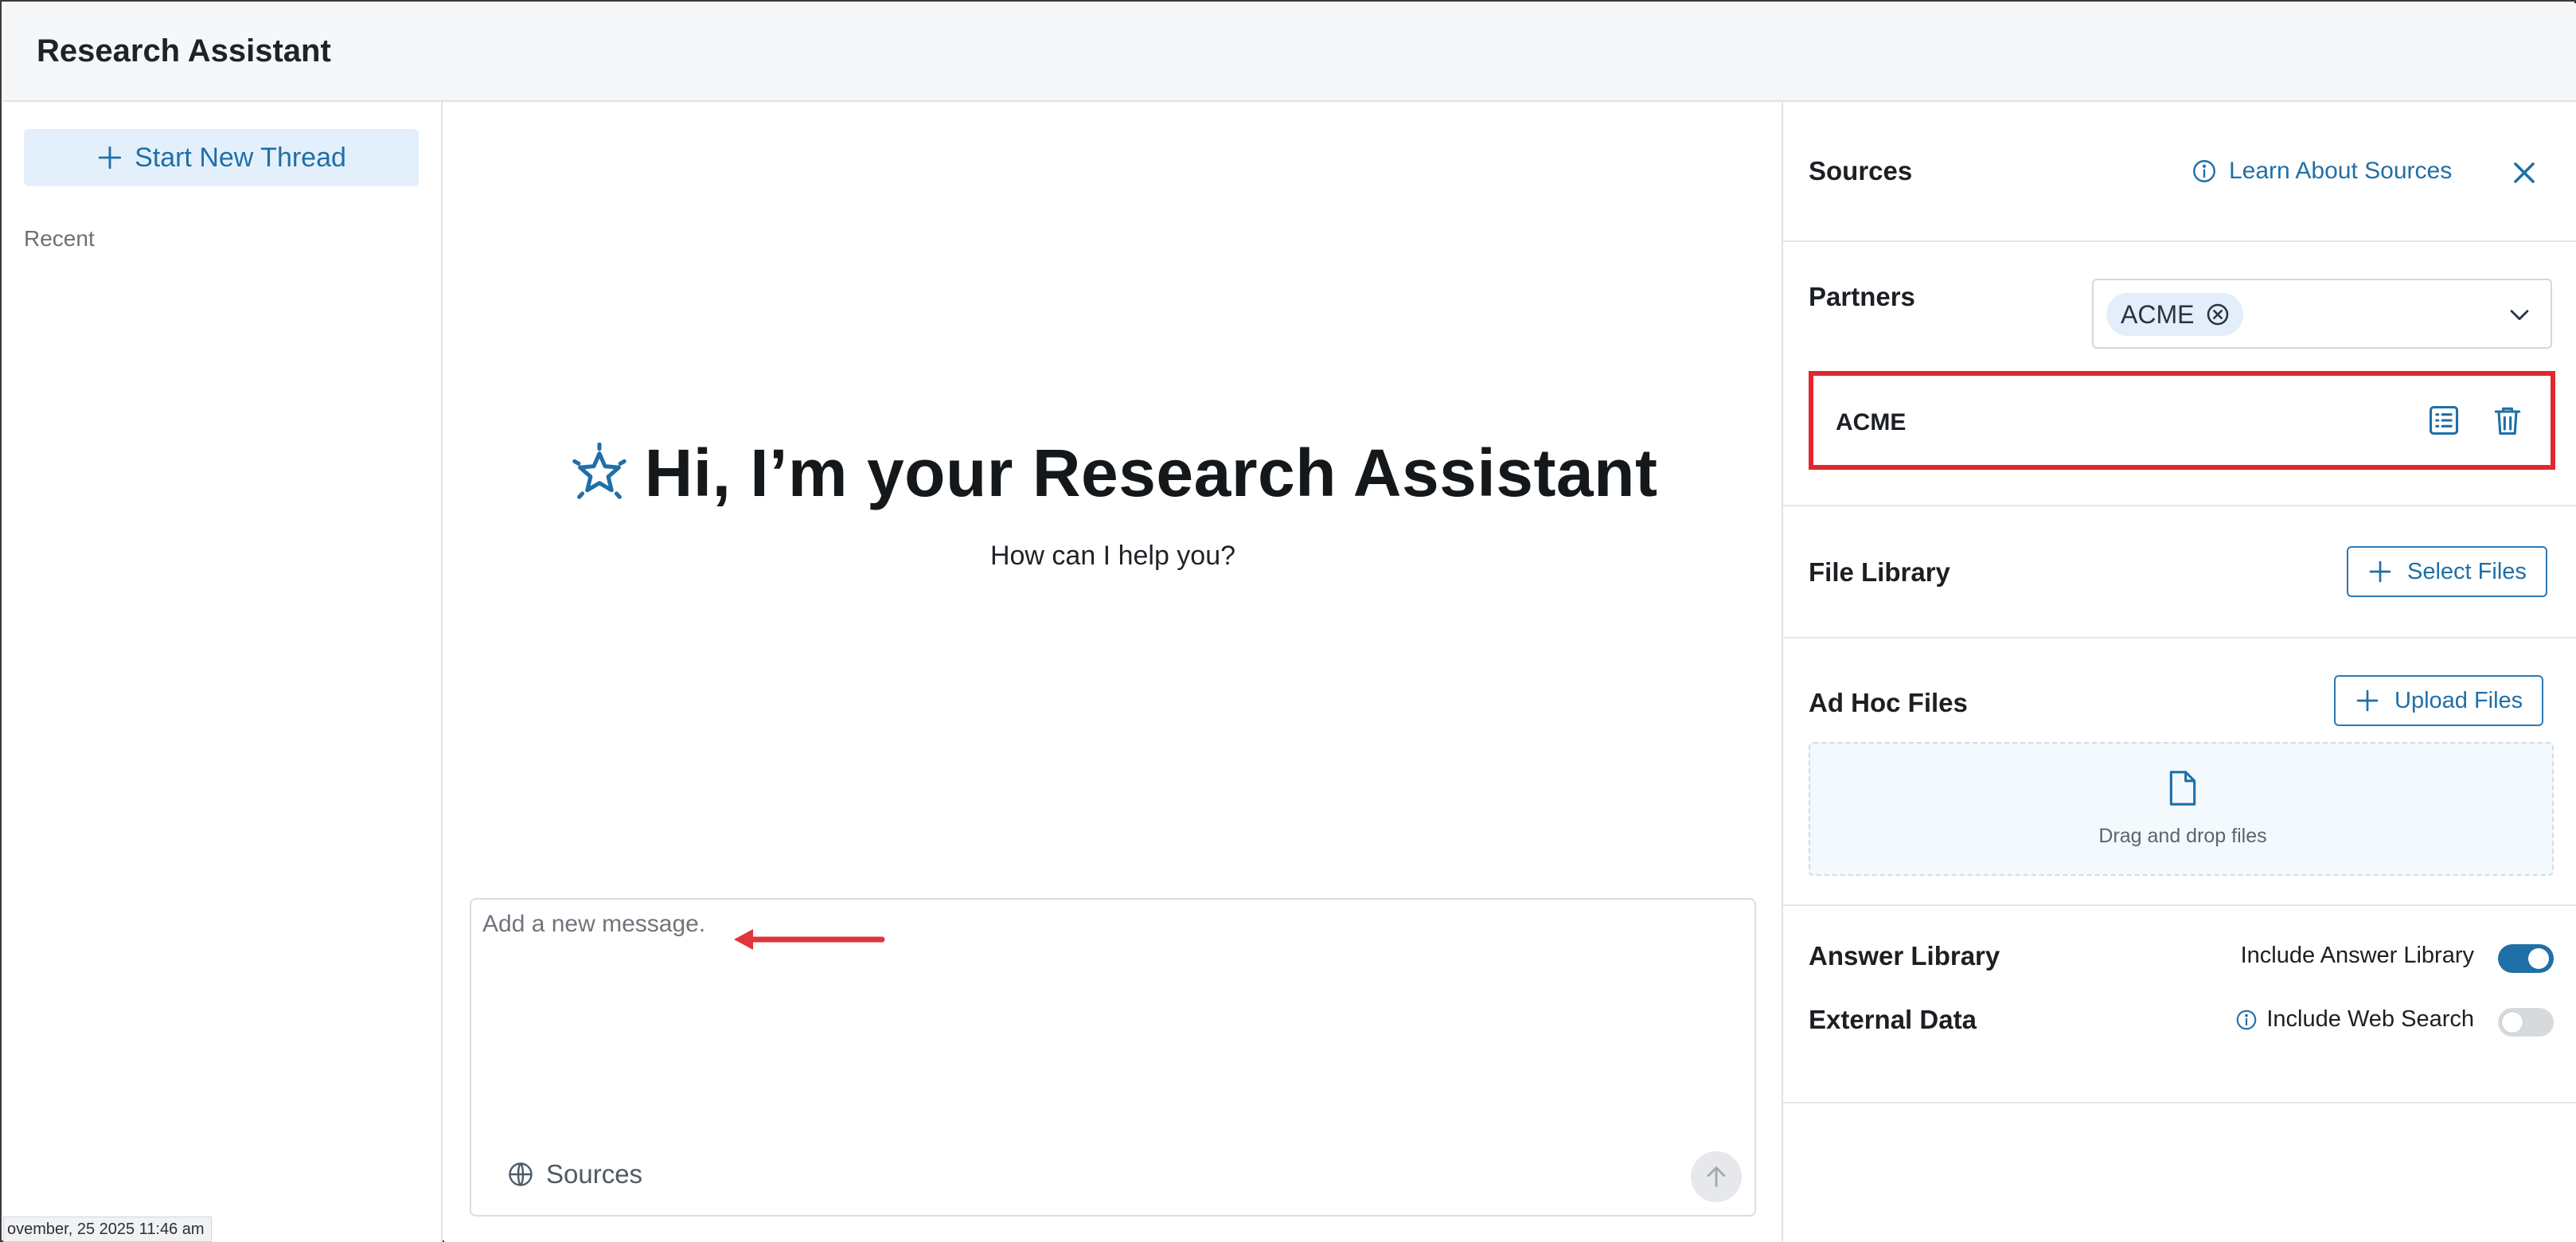 The height and width of the screenshot is (1242, 2576). I want to click on globe-icon, so click(521, 1174).